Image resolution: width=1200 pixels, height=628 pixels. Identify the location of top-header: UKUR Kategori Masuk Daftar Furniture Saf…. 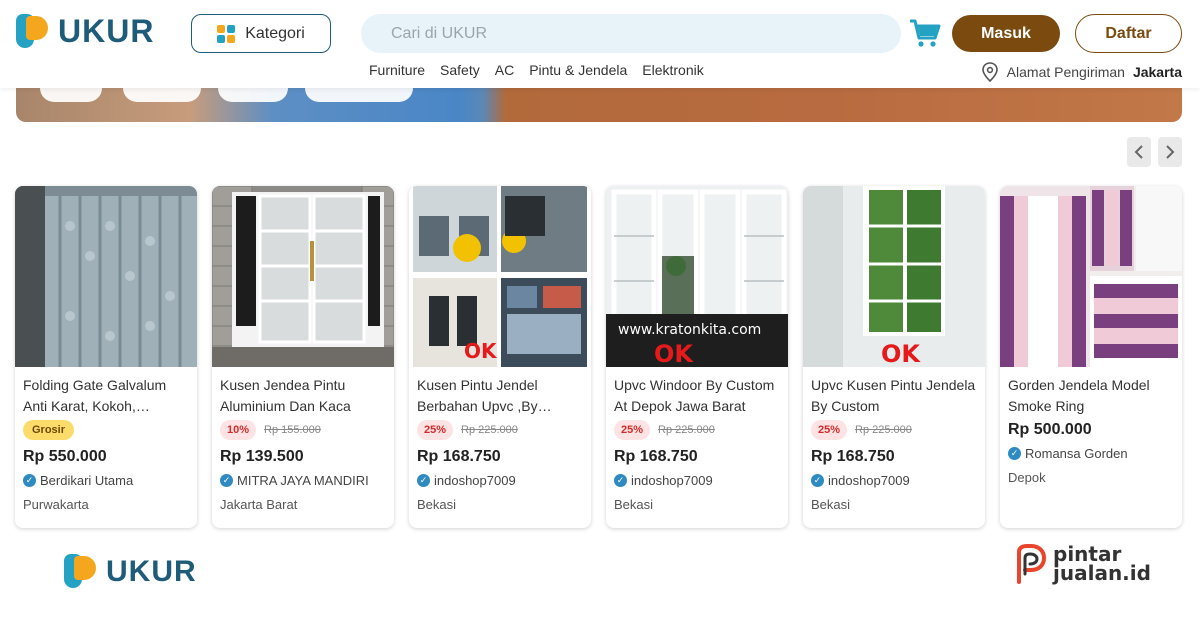
(600, 44).